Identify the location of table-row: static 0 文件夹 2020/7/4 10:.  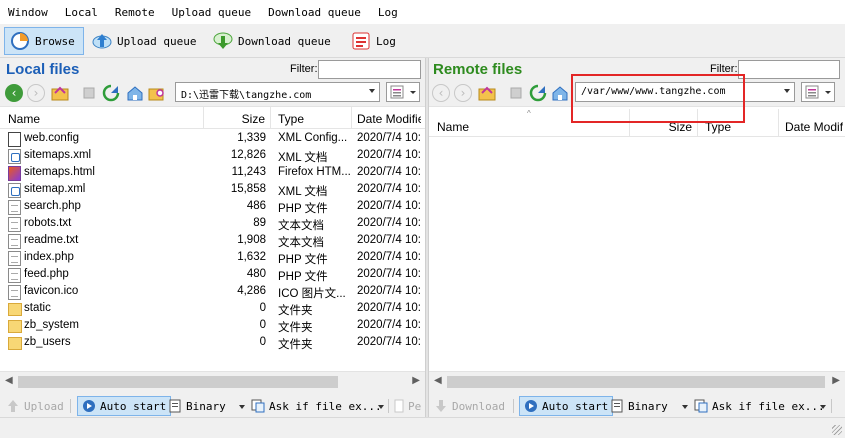
(212, 309).